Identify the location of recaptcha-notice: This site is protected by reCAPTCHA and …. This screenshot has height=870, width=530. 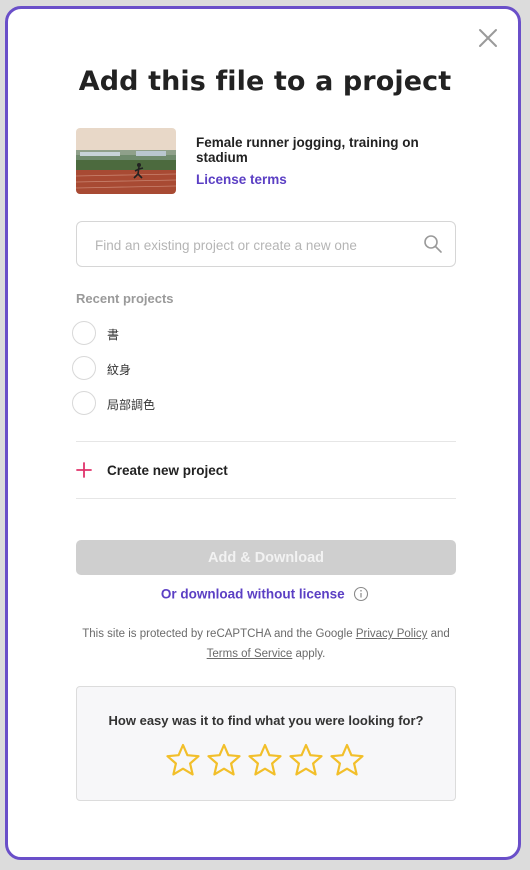
(266, 644).